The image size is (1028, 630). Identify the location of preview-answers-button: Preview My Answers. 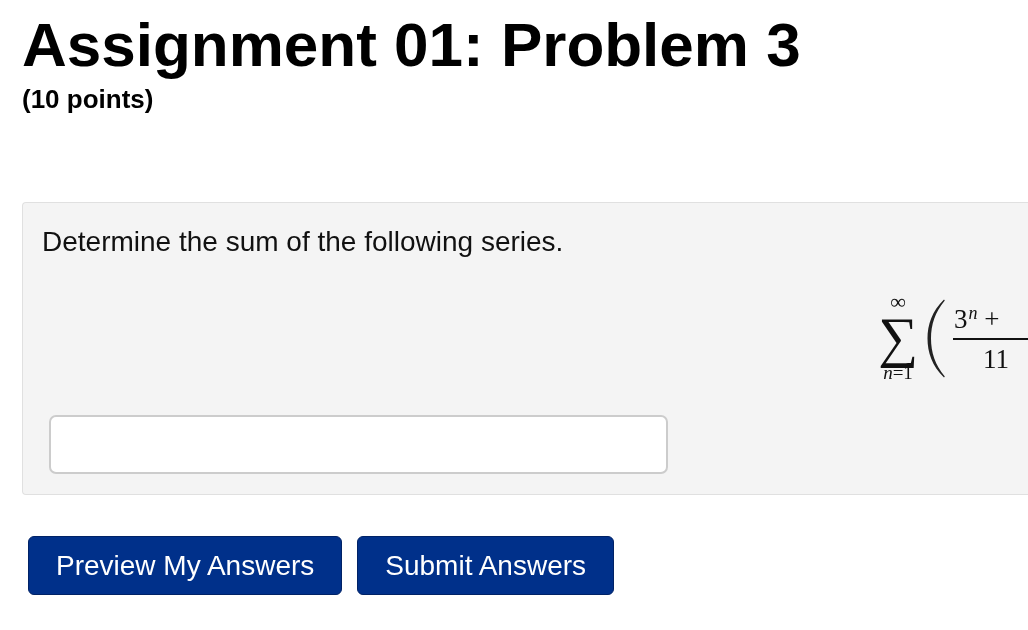
(185, 565).